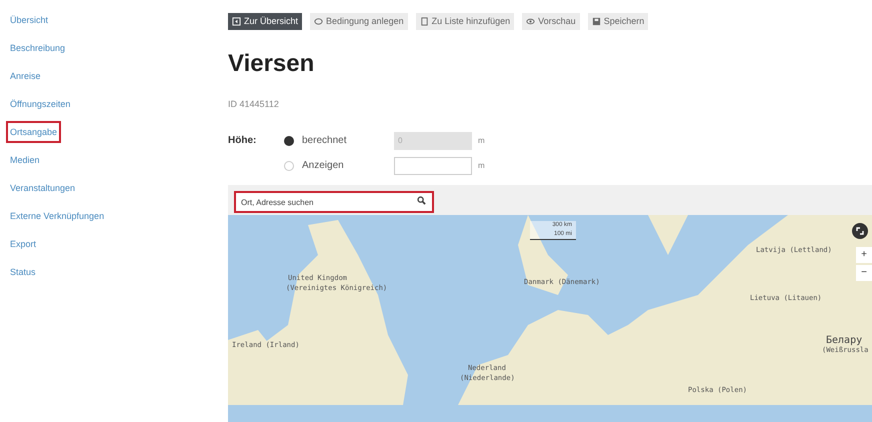 The image size is (872, 422). What do you see at coordinates (265, 21) in the screenshot?
I see `toolbar-button: Zur Übersicht` at bounding box center [265, 21].